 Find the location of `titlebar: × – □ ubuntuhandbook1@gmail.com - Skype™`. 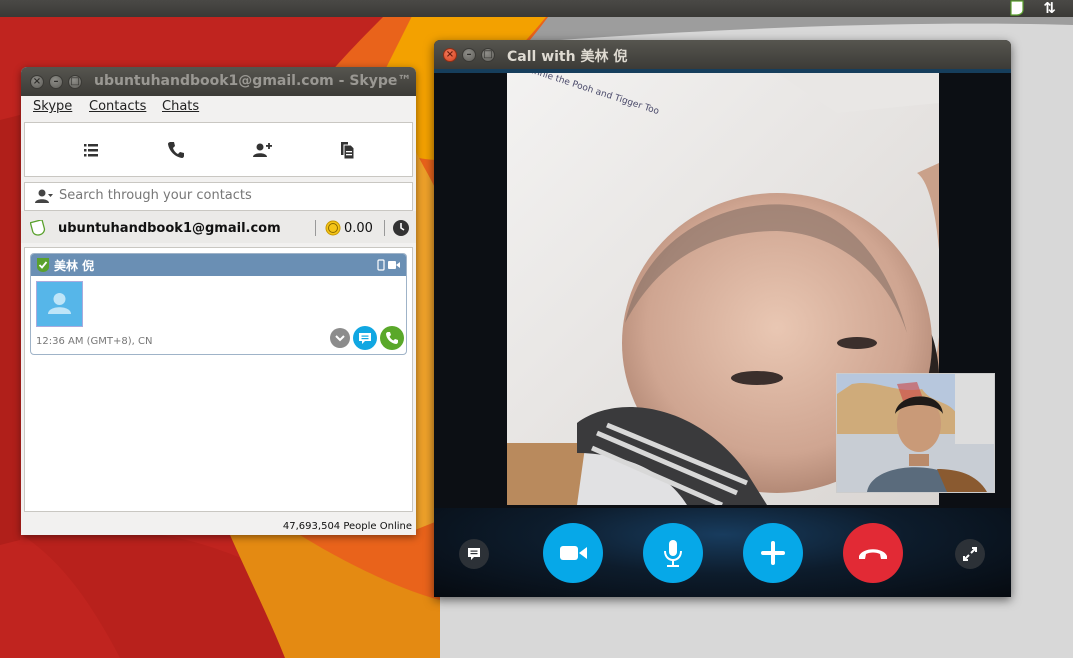

titlebar: × – □ ubuntuhandbook1@gmail.com - Skype™ is located at coordinates (218, 81).